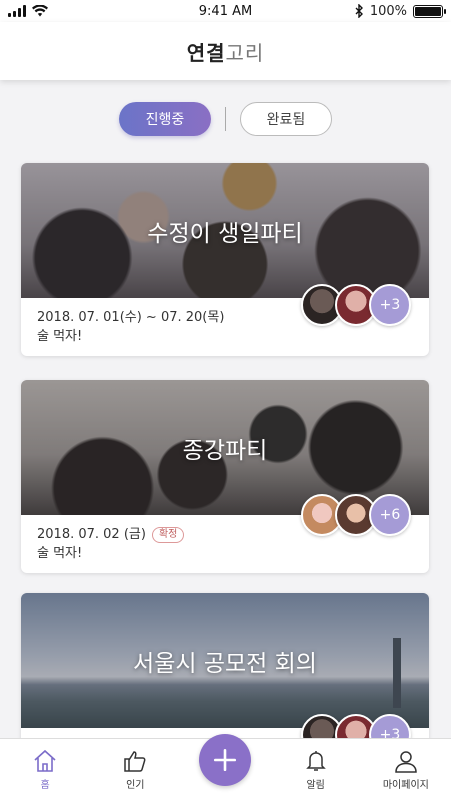  What do you see at coordinates (390, 305) in the screenshot?
I see `more-participants-badge: +3` at bounding box center [390, 305].